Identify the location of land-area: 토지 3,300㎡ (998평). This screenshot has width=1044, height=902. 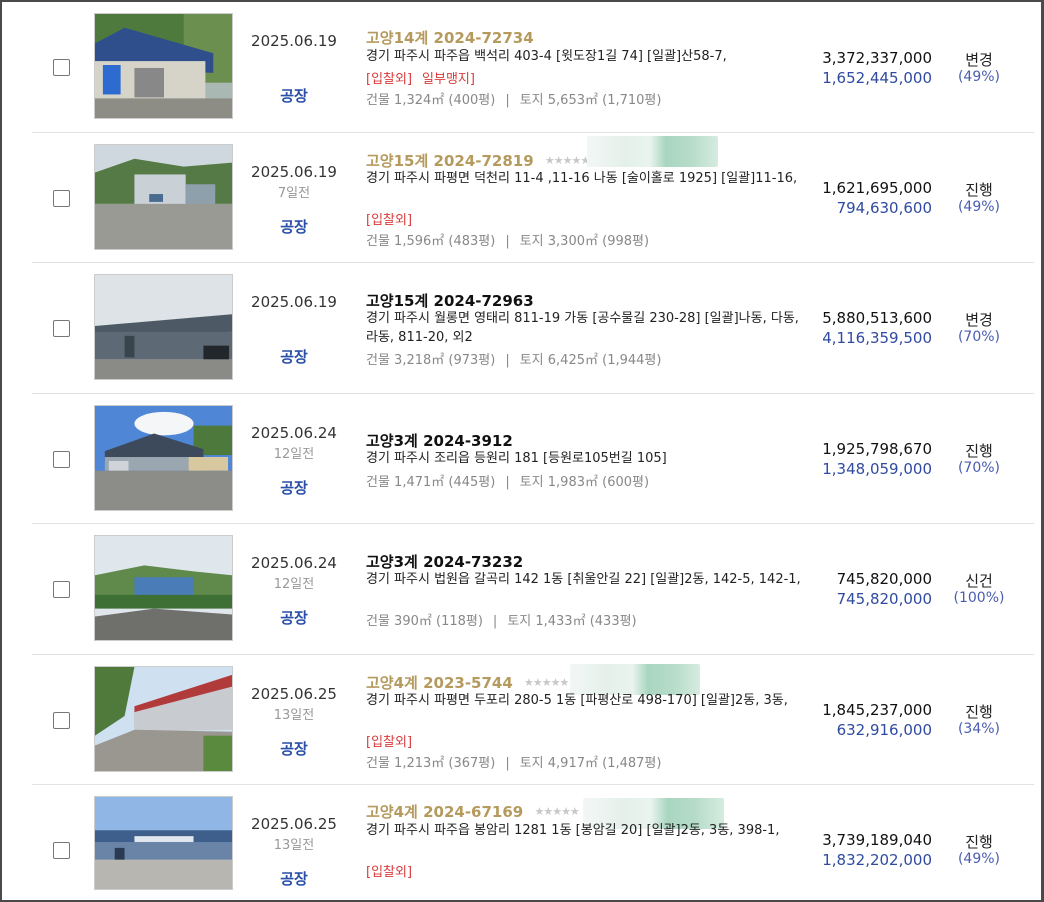
(584, 241).